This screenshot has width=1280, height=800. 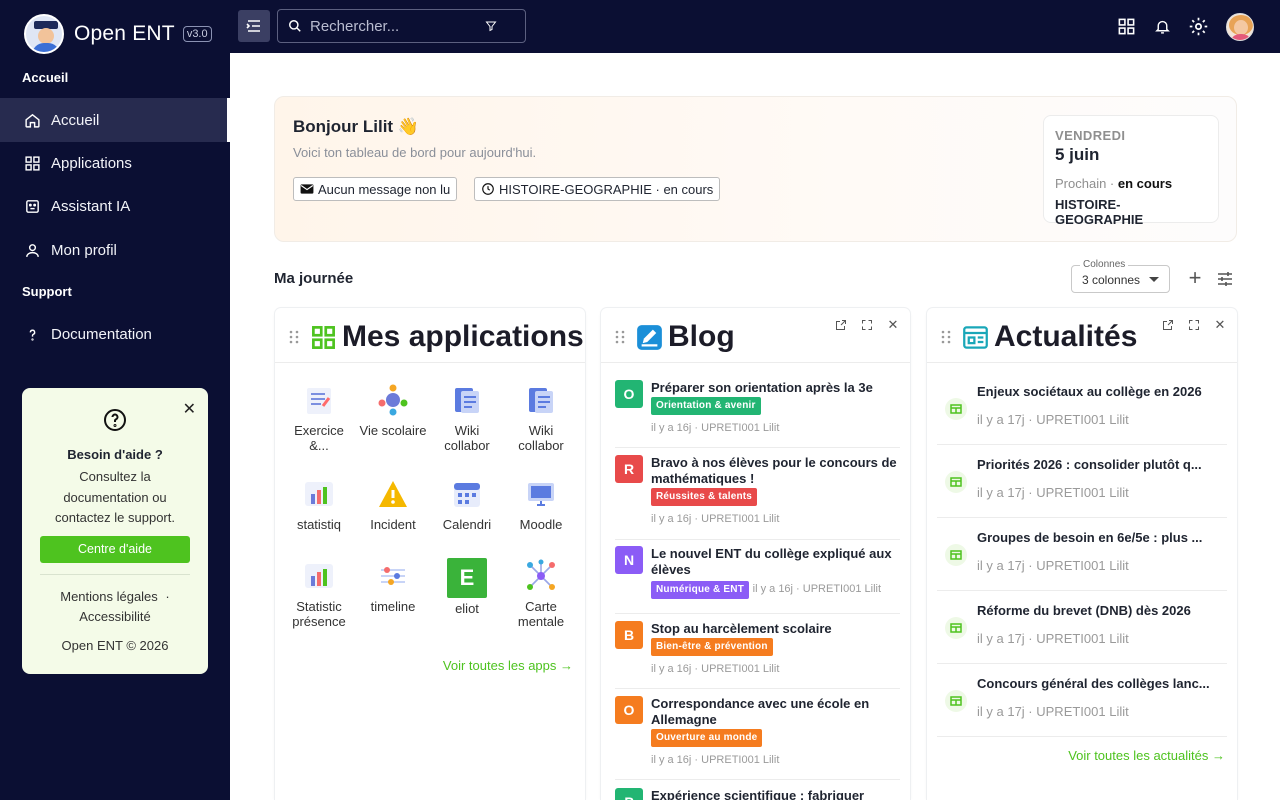 I want to click on school-life-icon, so click(x=393, y=400).